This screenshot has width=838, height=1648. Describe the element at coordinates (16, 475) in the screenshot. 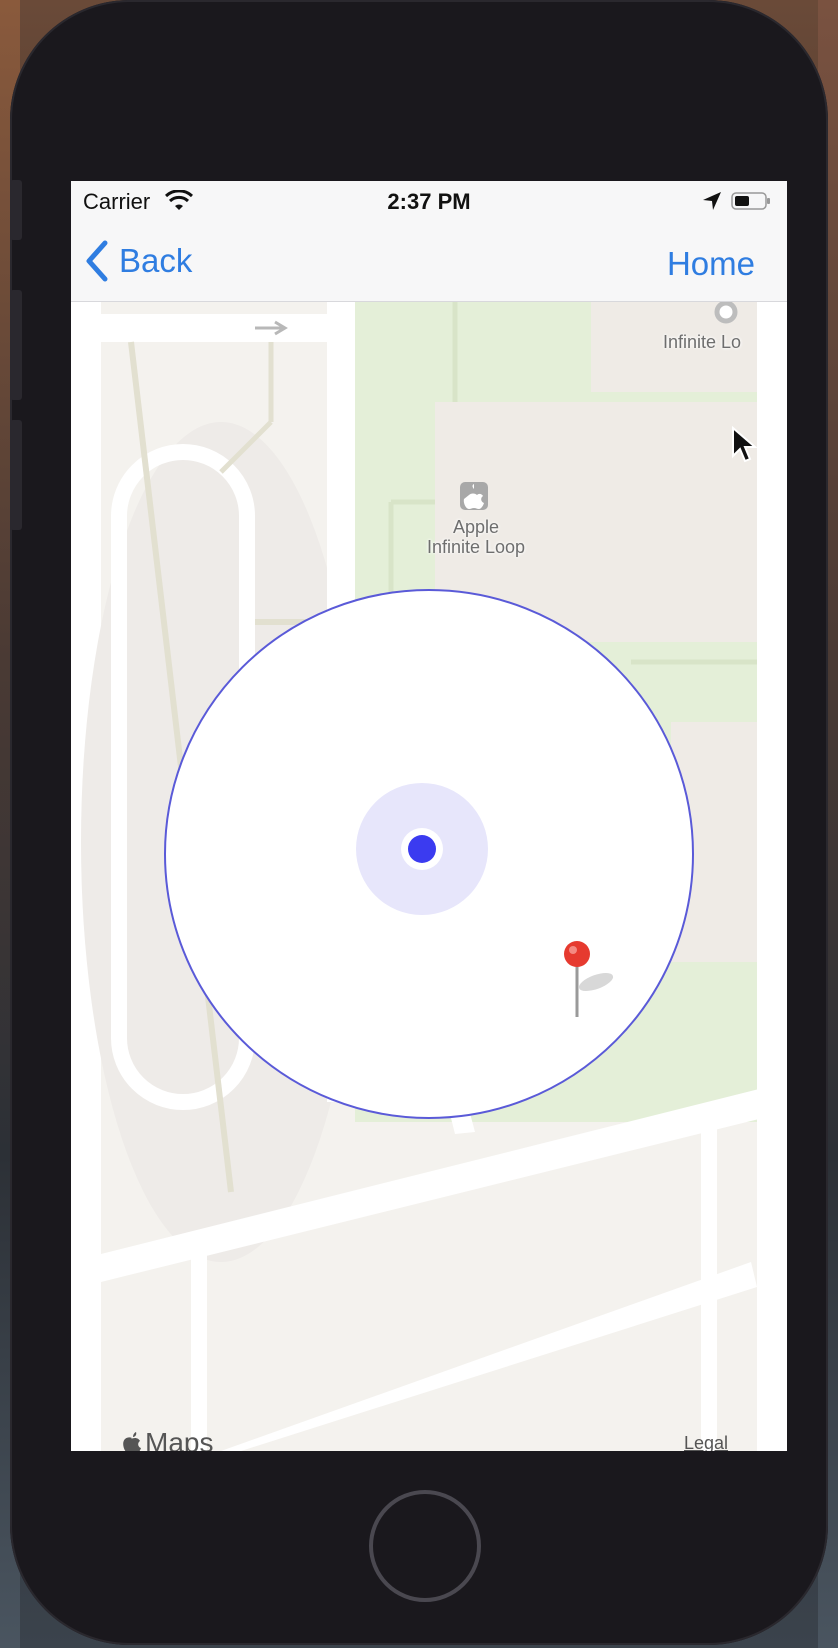

I see `volume-down-button` at that location.